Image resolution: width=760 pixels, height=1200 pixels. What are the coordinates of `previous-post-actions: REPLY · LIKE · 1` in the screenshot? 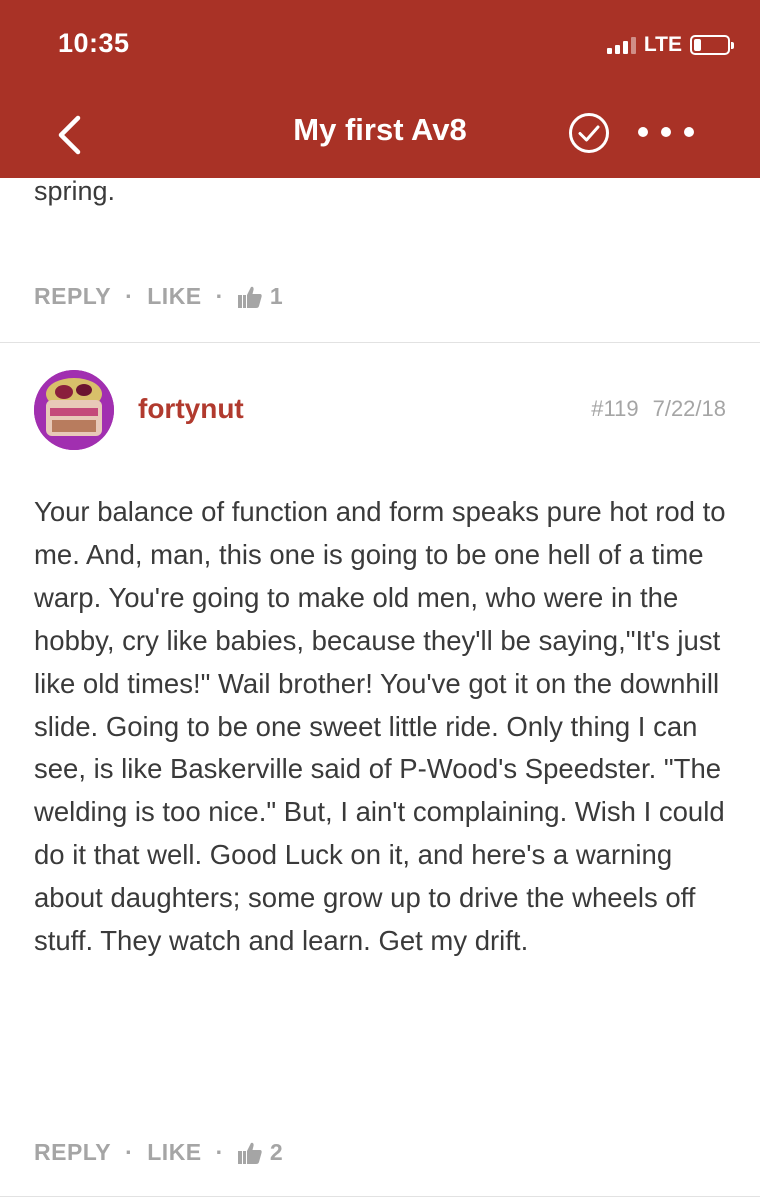 It's located at (158, 296).